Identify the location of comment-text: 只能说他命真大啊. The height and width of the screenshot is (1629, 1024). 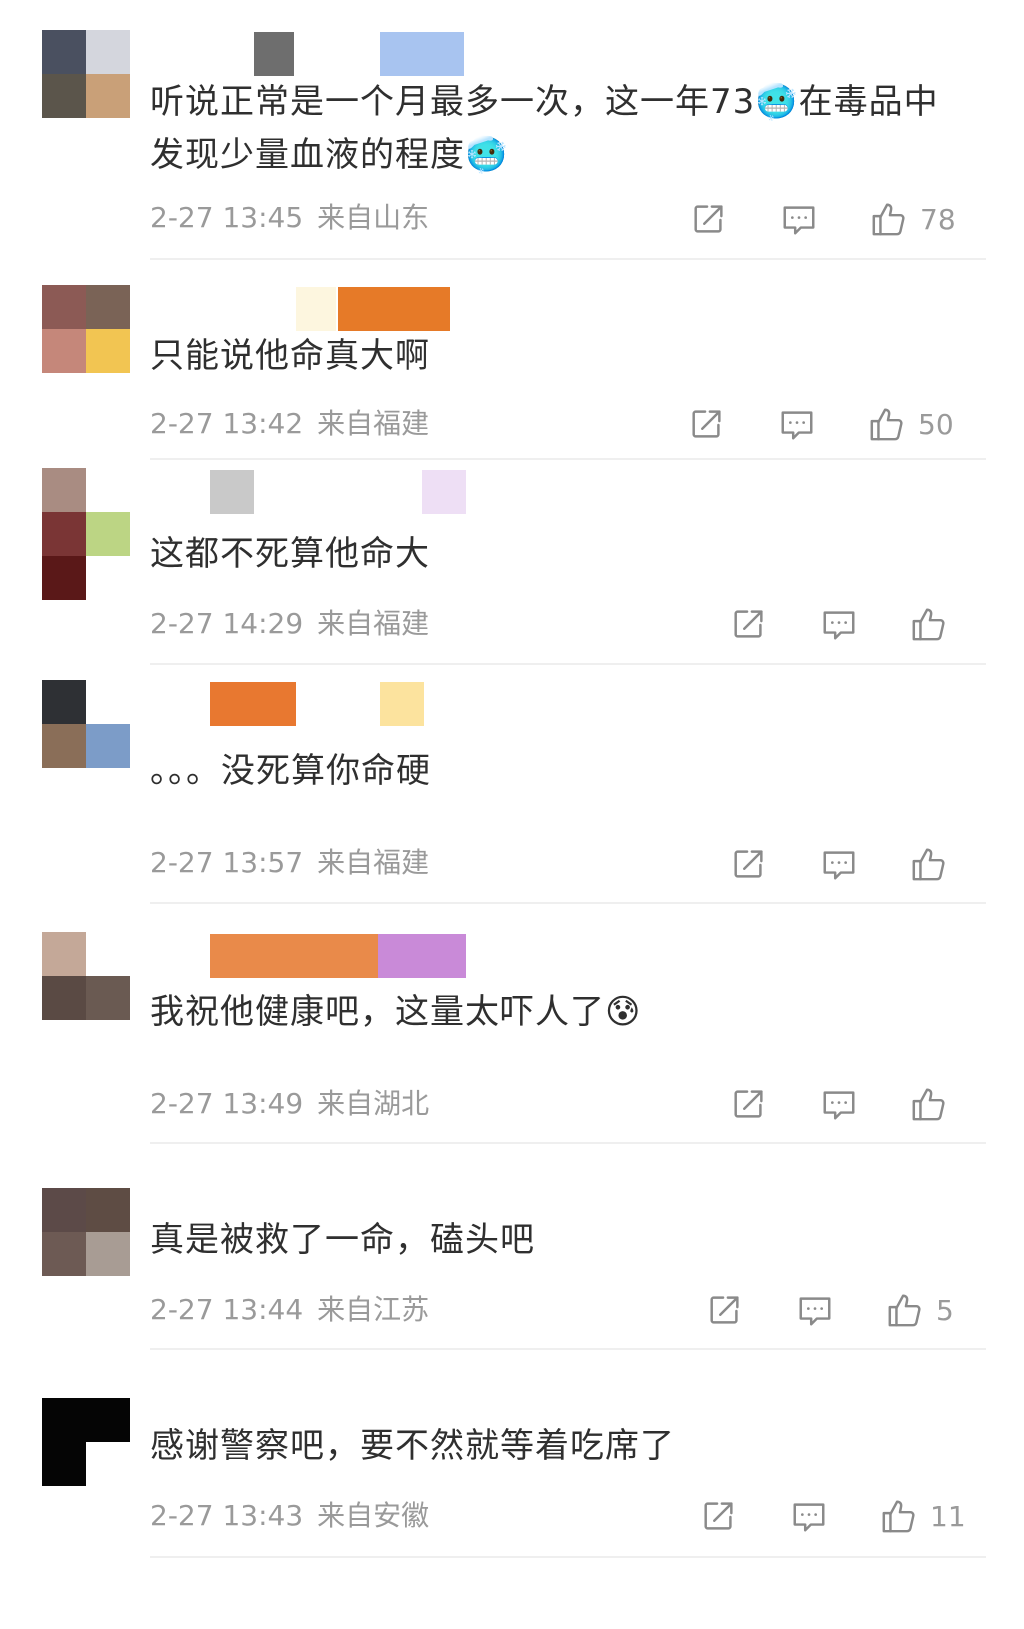
(565, 356).